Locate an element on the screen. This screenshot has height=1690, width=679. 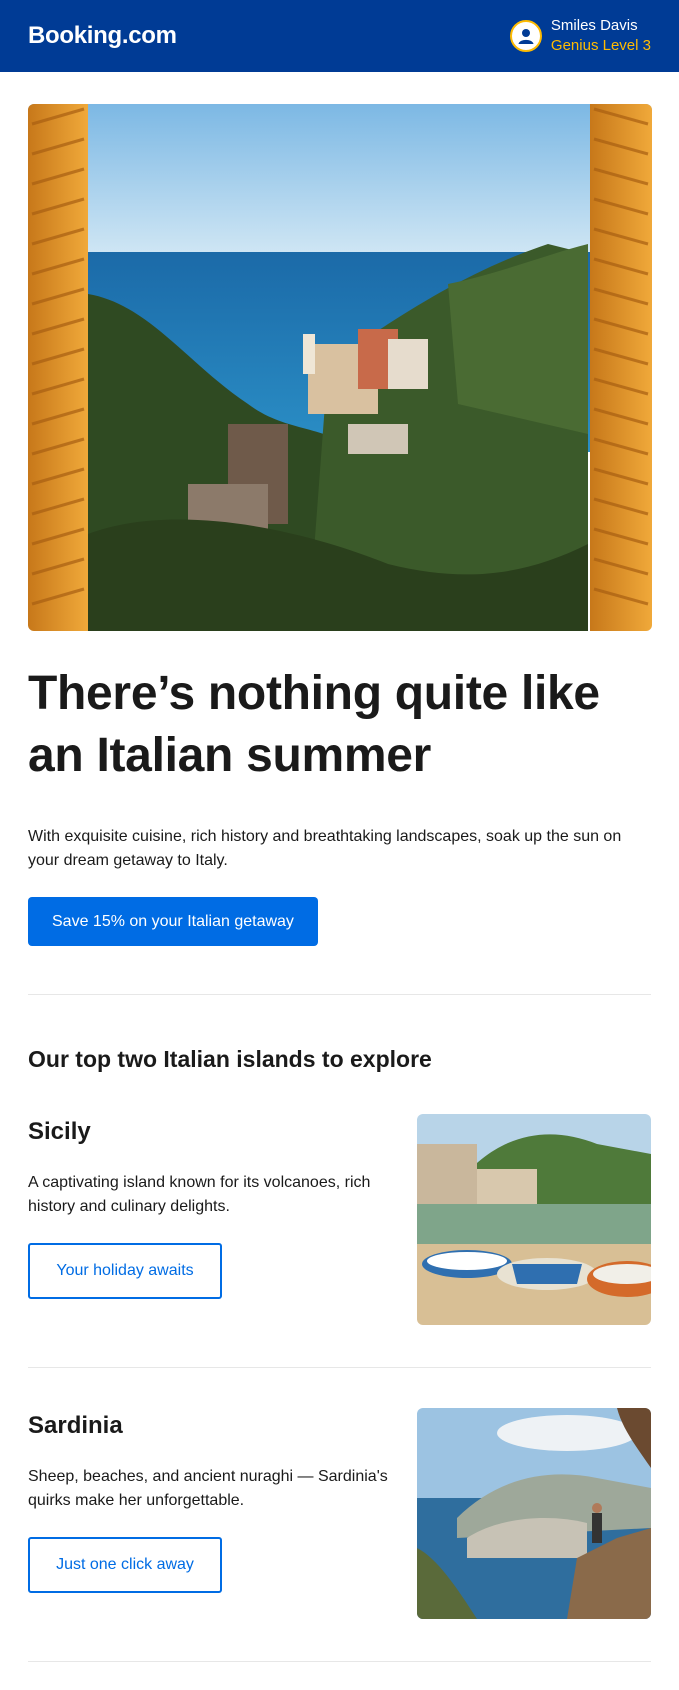
island-name: Sardinia is located at coordinates (75, 1425).